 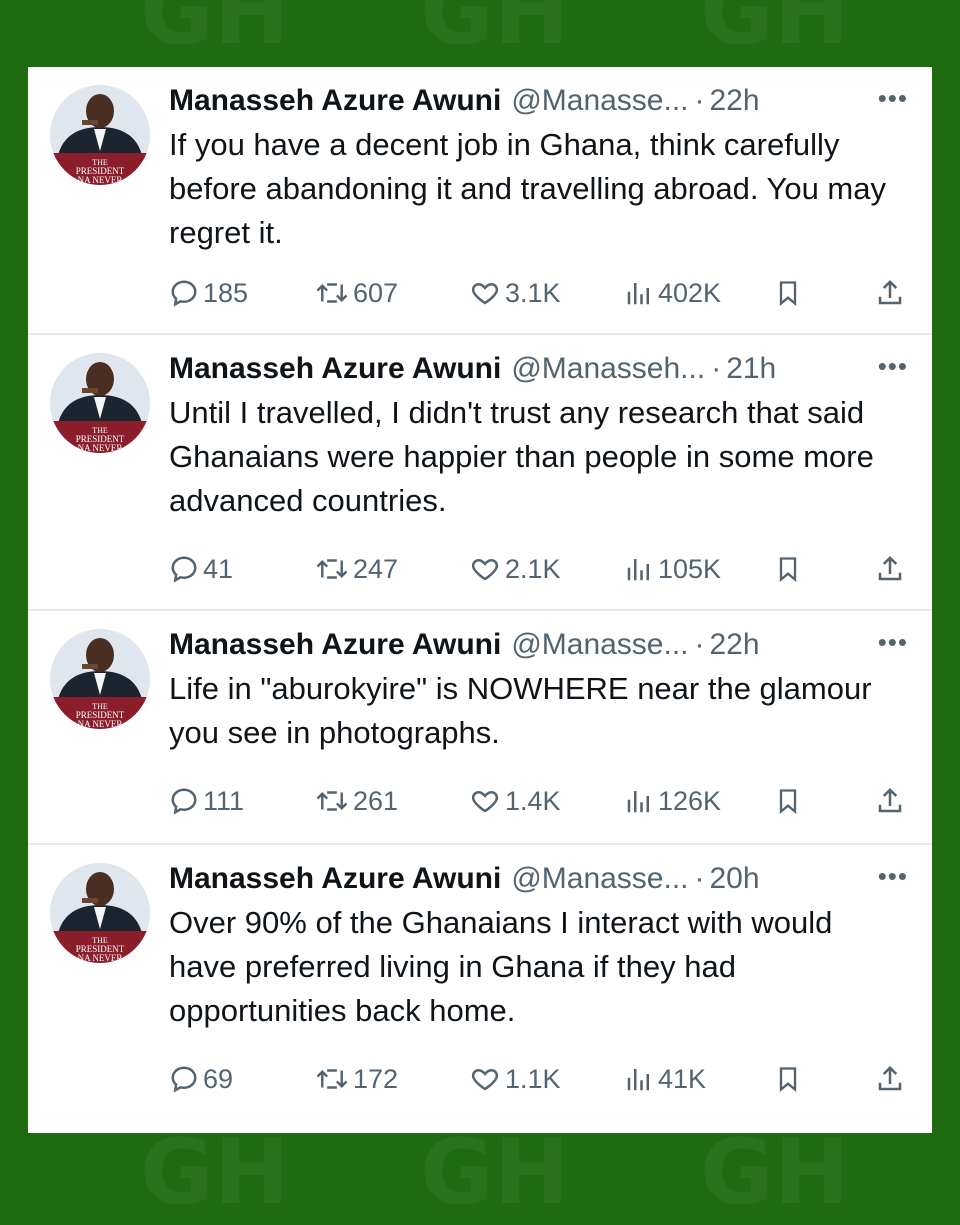 I want to click on tweet-actions: 185 607 3.1K 402K, so click(x=539, y=293).